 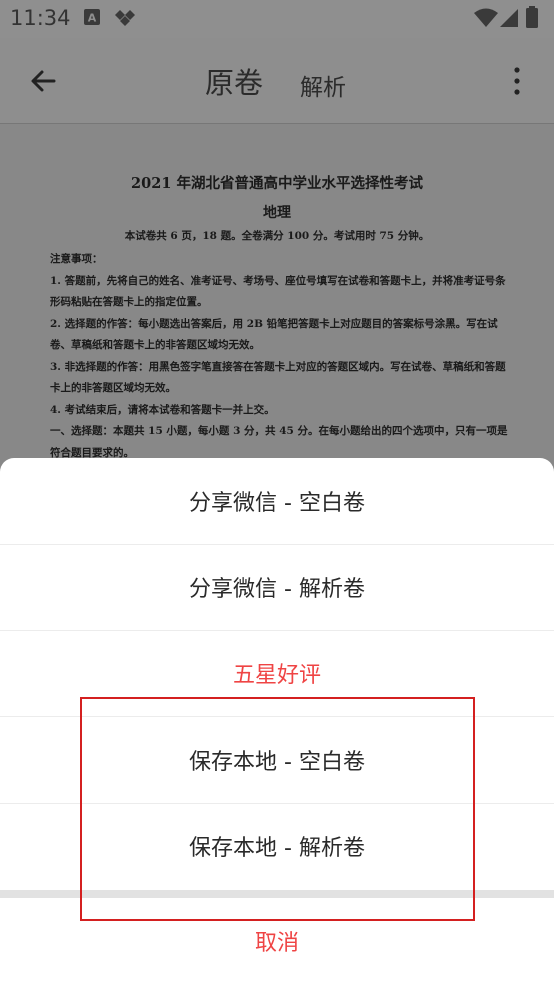 I want to click on status-bar: 11:34 A, so click(x=277, y=19).